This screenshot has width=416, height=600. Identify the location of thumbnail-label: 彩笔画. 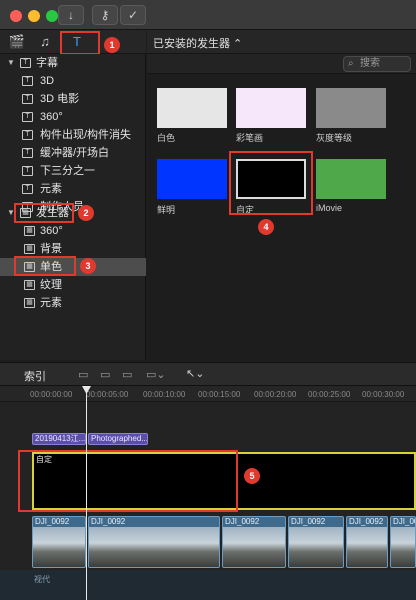
(250, 138).